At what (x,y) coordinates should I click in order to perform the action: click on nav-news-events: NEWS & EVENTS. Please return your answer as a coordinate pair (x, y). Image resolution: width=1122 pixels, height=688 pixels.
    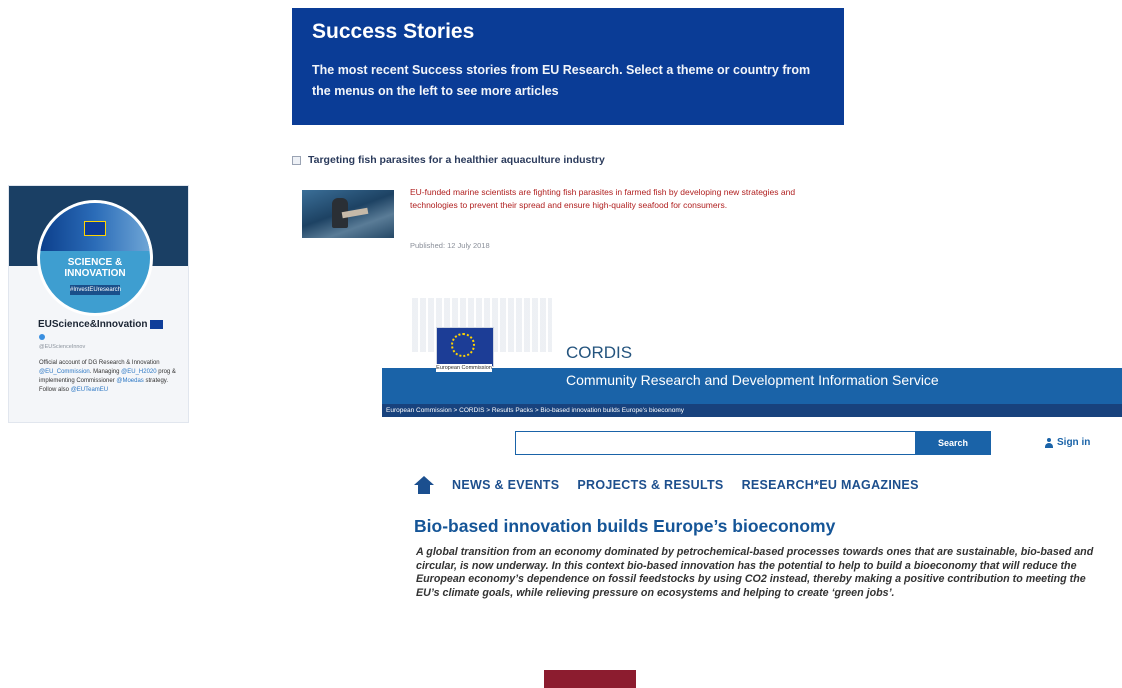
    Looking at the image, I should click on (505, 485).